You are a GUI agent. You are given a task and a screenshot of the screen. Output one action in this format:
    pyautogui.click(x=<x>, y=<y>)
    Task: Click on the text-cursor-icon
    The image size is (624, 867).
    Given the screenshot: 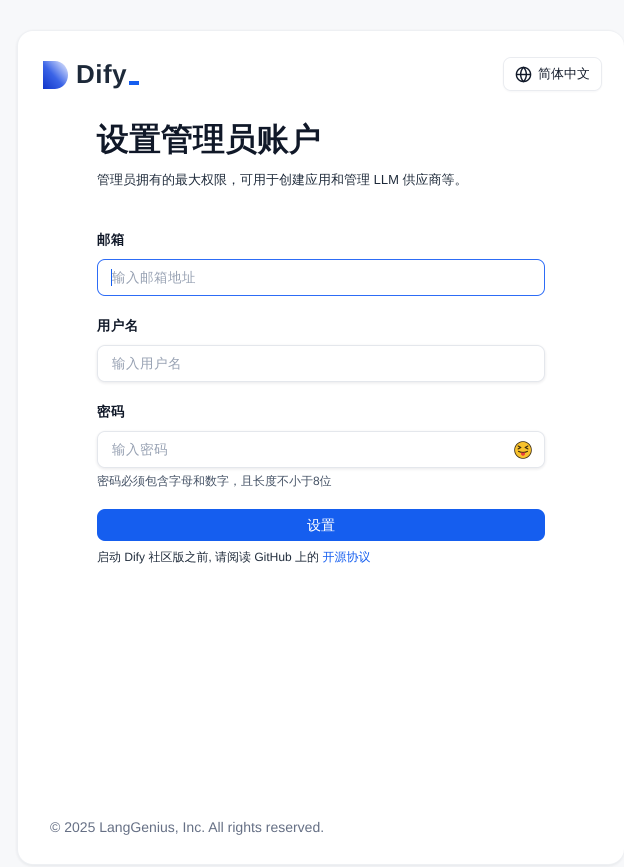 What is the action you would take?
    pyautogui.click(x=111, y=277)
    